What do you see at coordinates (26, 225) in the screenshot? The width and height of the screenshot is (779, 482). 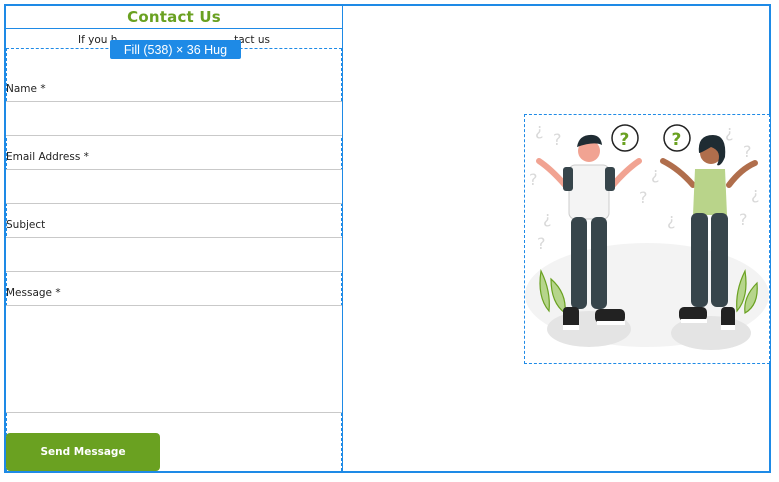 I see `subject-label: Subject` at bounding box center [26, 225].